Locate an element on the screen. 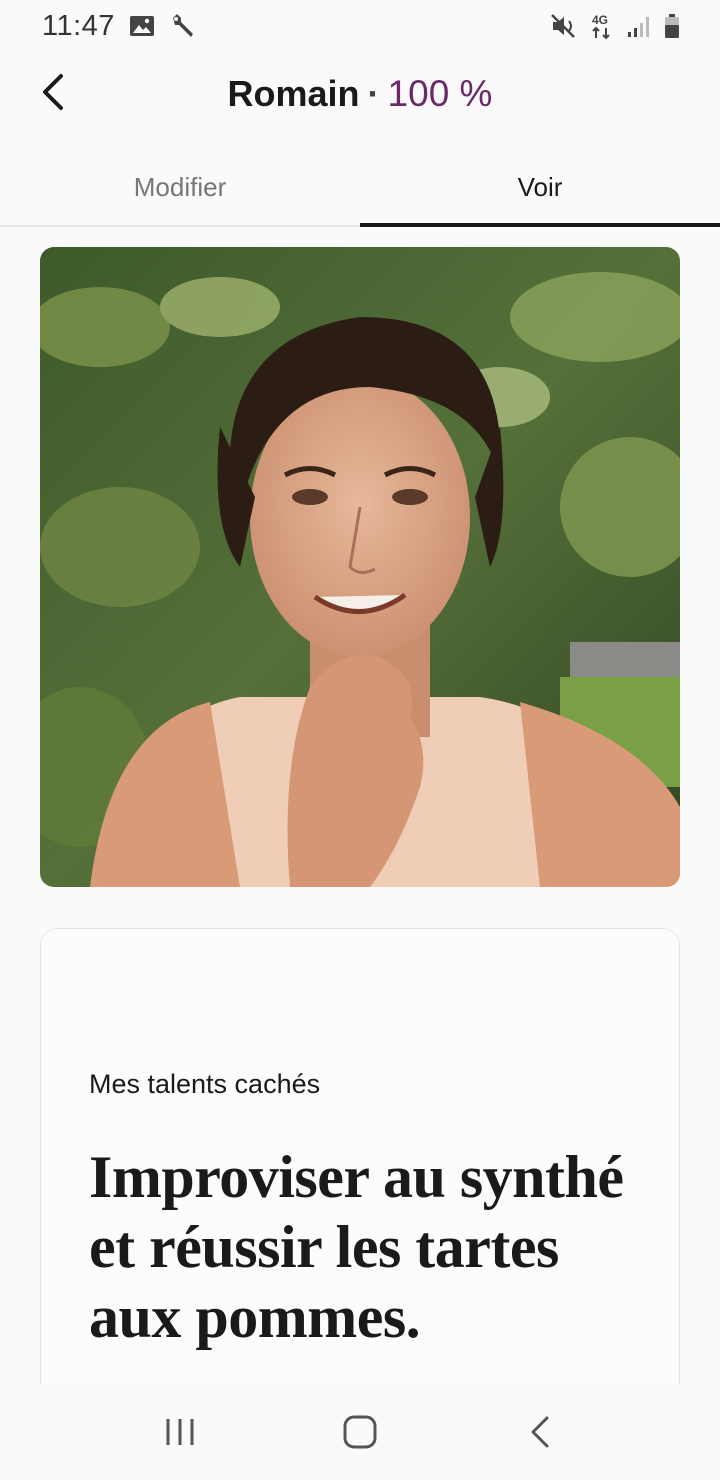 The width and height of the screenshot is (720, 1480). recent-apps-button is located at coordinates (180, 1432).